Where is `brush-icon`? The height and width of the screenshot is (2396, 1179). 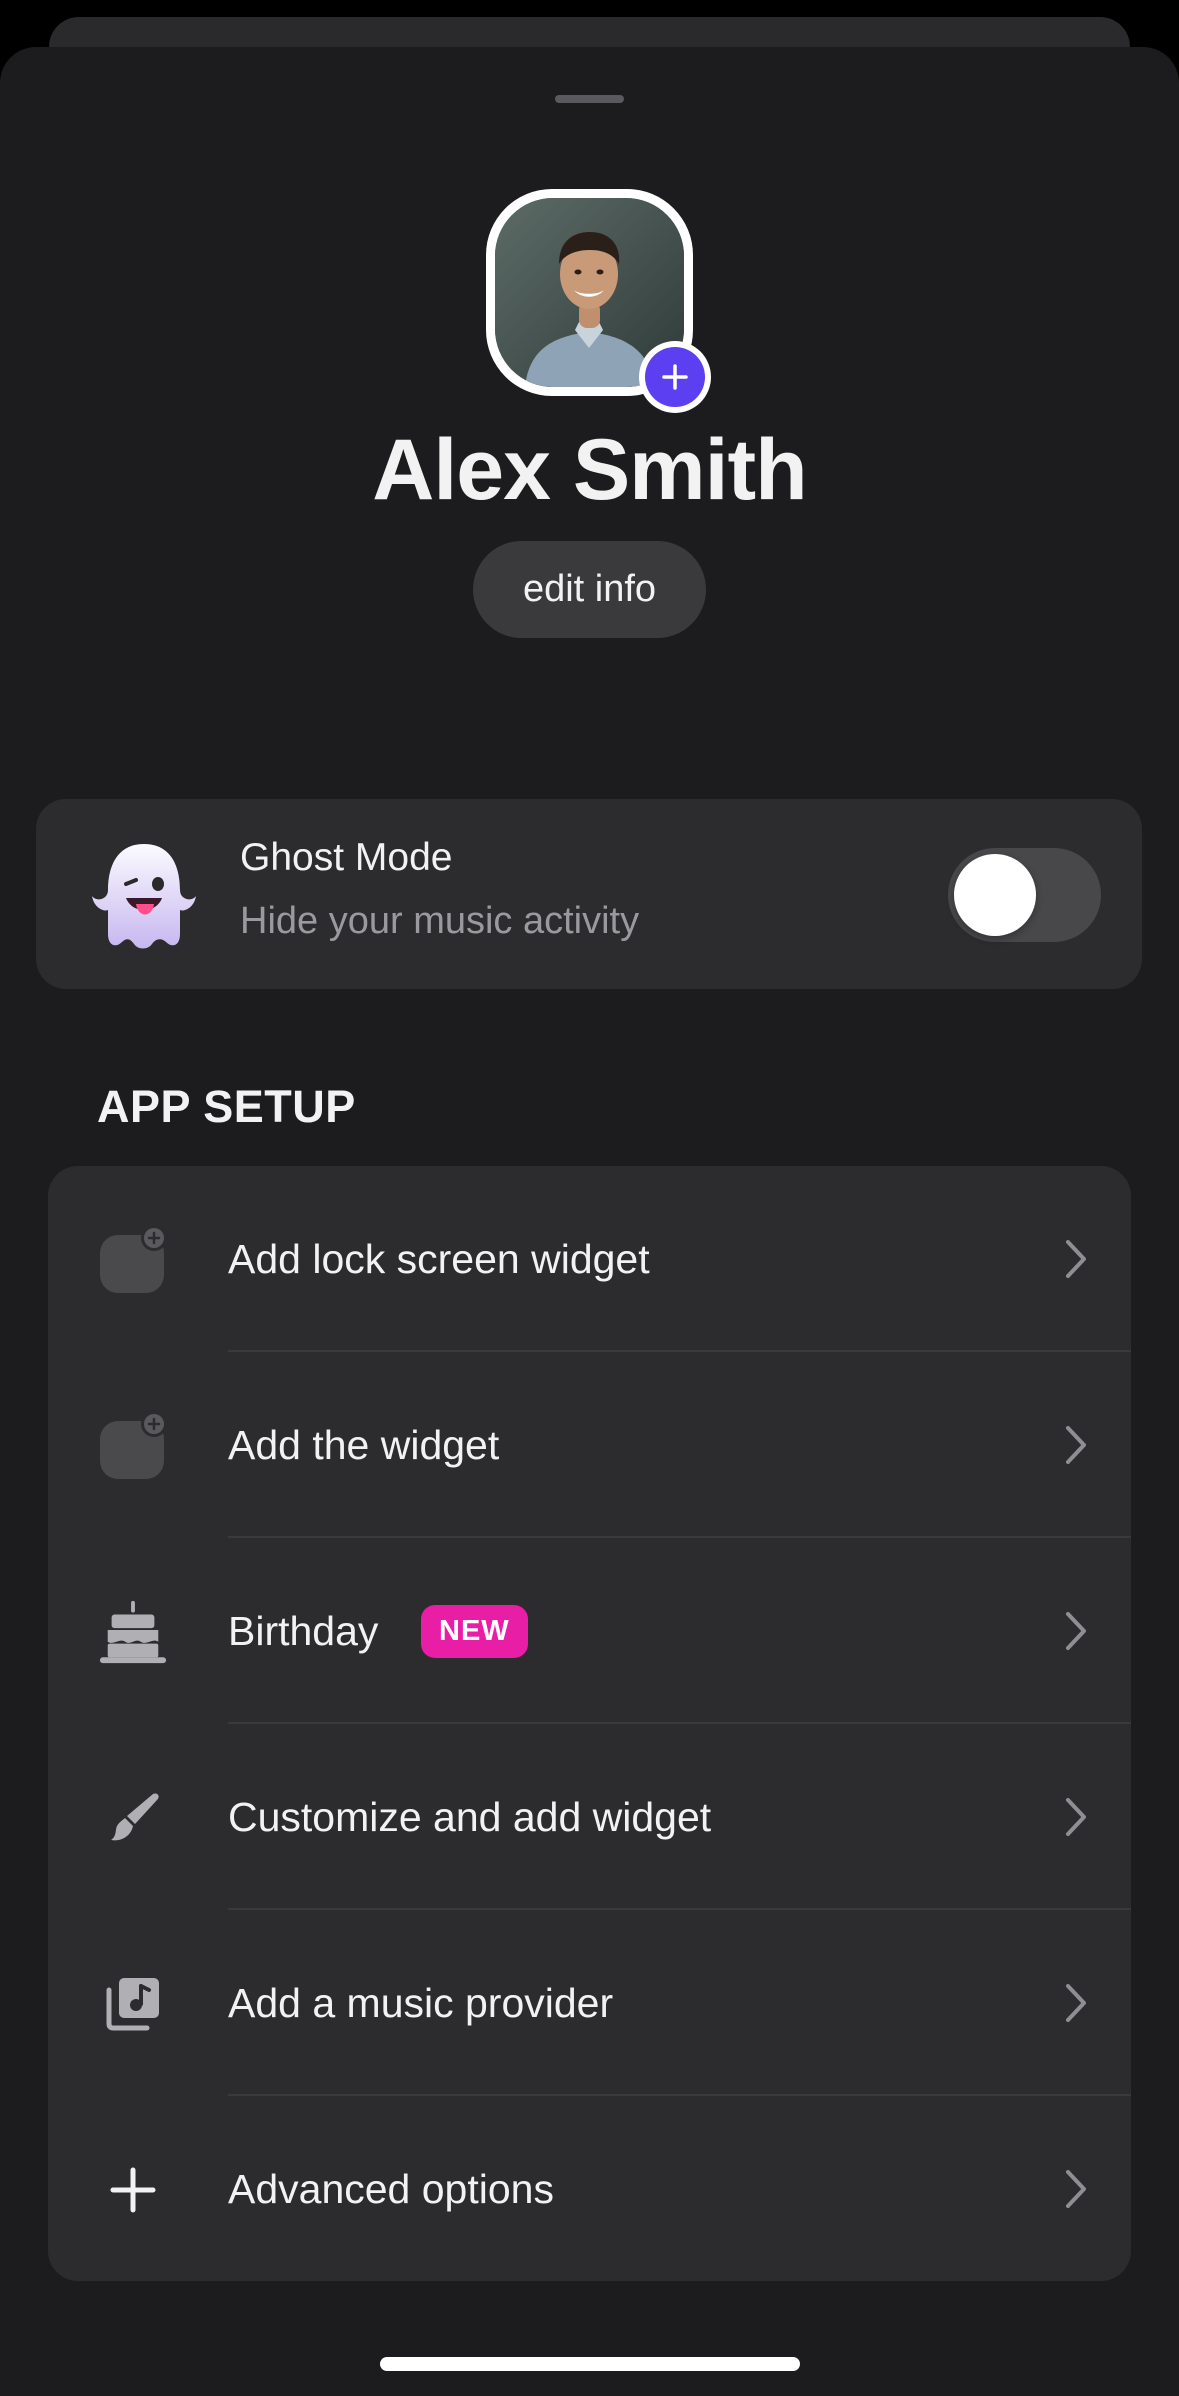
brush-icon is located at coordinates (133, 1818).